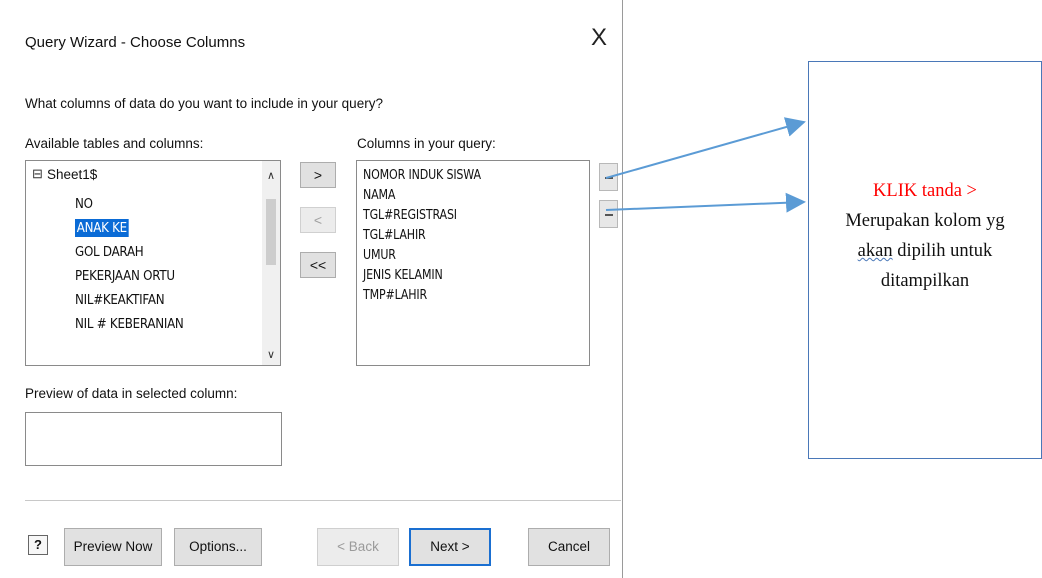  Describe the element at coordinates (705, 202) in the screenshot. I see `arrow-to-move-down` at that location.